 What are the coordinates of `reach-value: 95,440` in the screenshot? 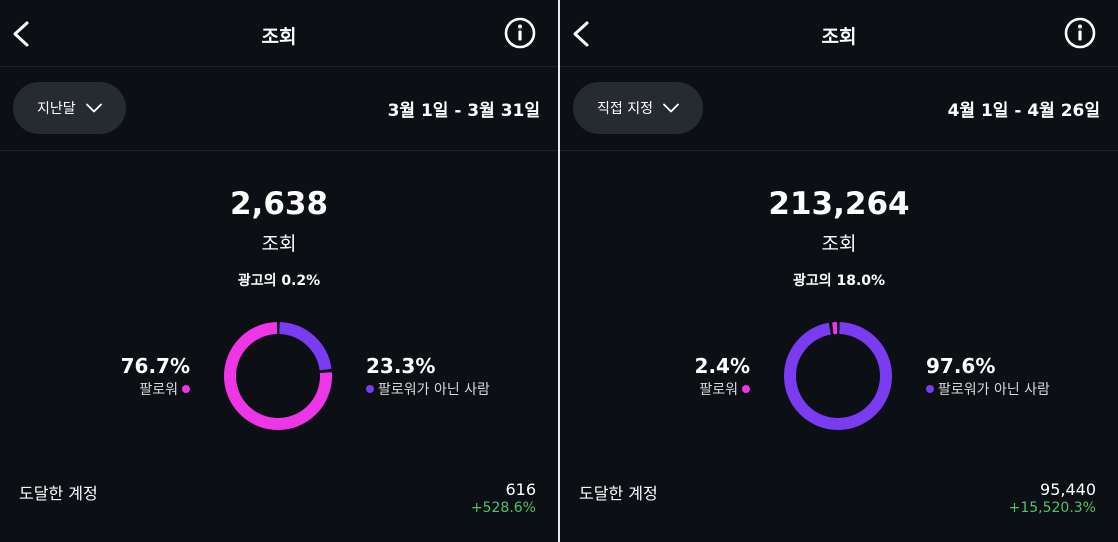 It's located at (1068, 489).